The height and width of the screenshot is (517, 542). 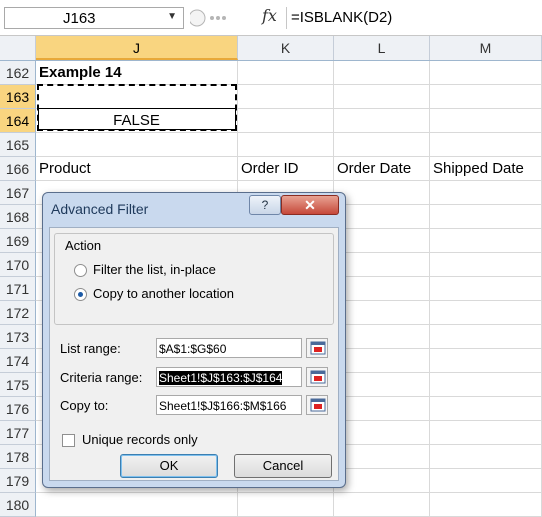 I want to click on cell-l171, so click(x=382, y=289).